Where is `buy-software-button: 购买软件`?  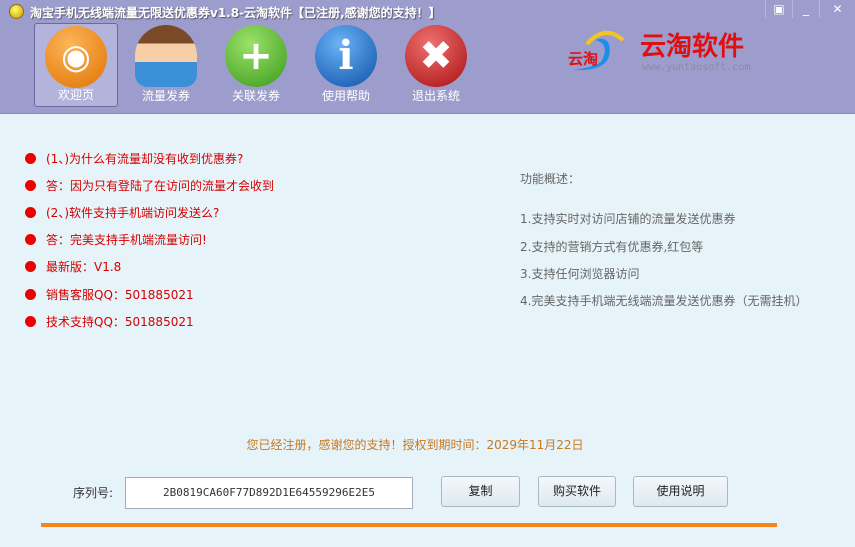
buy-software-button: 购买软件 is located at coordinates (577, 491).